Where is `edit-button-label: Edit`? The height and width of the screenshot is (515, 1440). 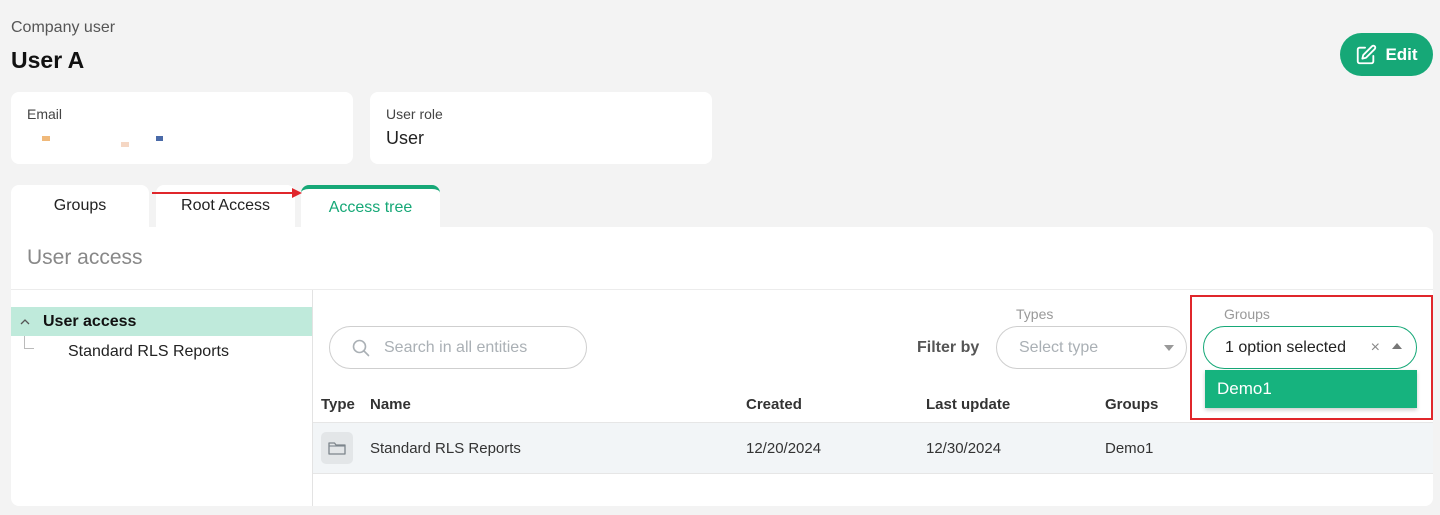
edit-button-label: Edit is located at coordinates (1401, 54).